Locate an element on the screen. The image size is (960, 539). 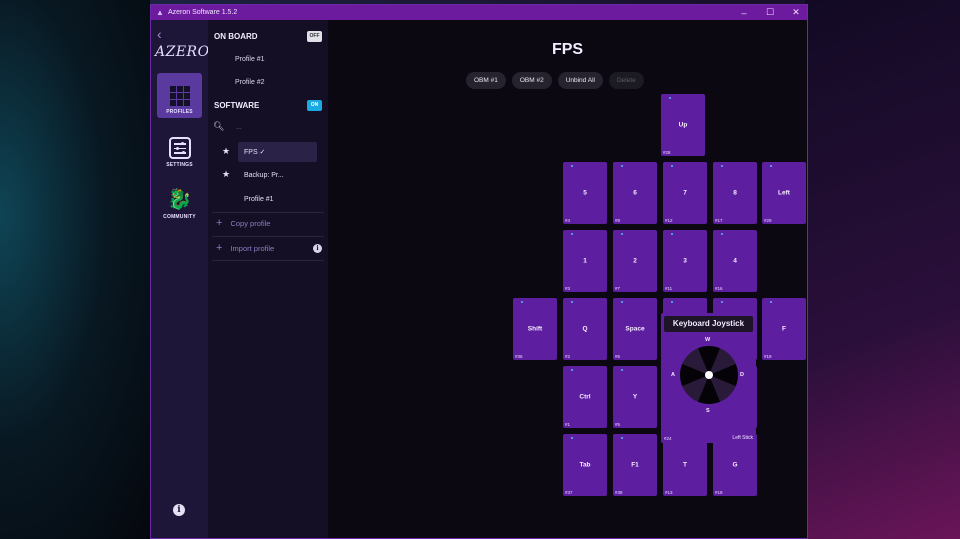
key-label: 7 is located at coordinates (685, 193).